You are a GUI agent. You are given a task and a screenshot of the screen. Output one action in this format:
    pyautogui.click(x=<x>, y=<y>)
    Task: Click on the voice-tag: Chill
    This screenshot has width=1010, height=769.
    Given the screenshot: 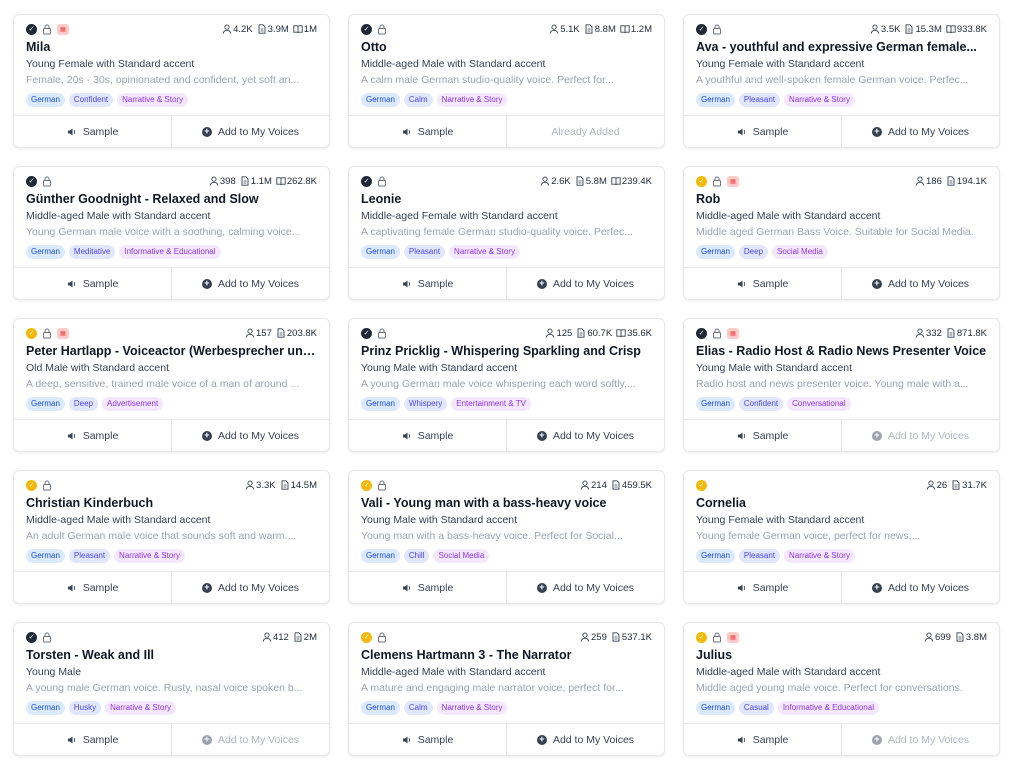 What is the action you would take?
    pyautogui.click(x=416, y=556)
    